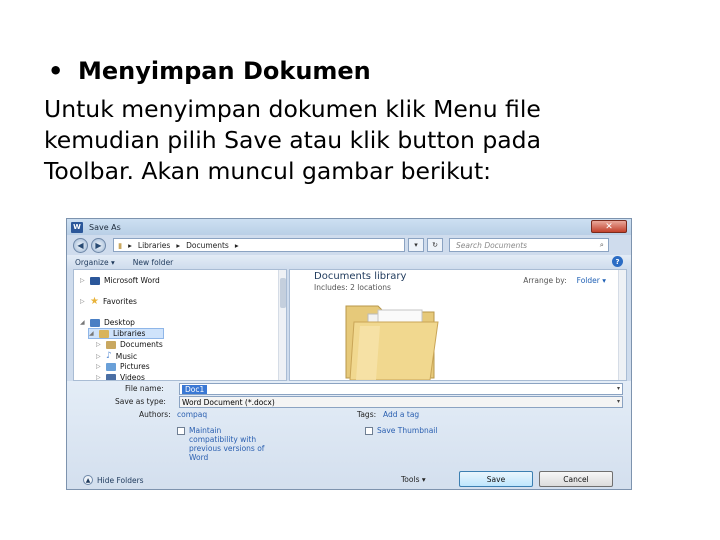 Image resolution: width=720 pixels, height=540 pixels. I want to click on dialog-toolbar: Organize ▾ New folder ?, so click(349, 262).